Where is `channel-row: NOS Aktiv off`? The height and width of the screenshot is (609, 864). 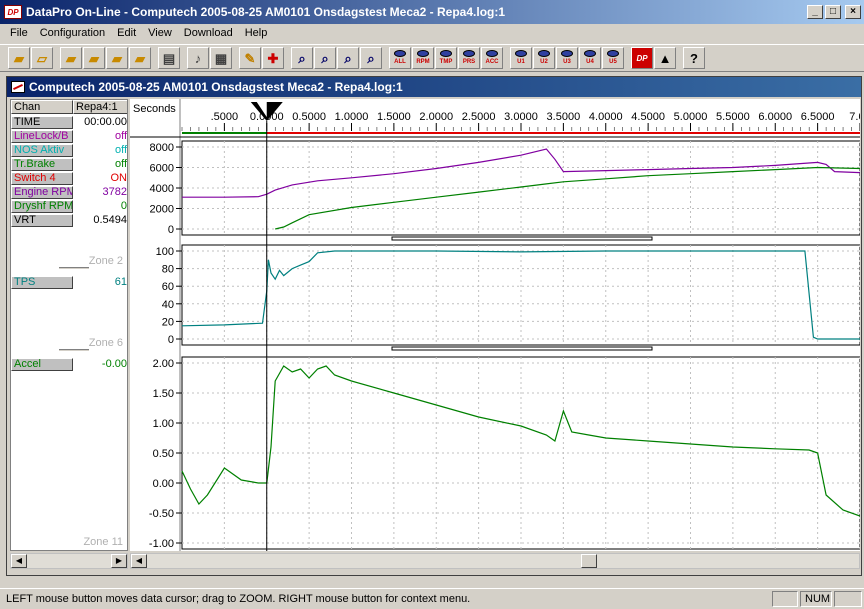
channel-row: NOS Aktiv off is located at coordinates (69, 150).